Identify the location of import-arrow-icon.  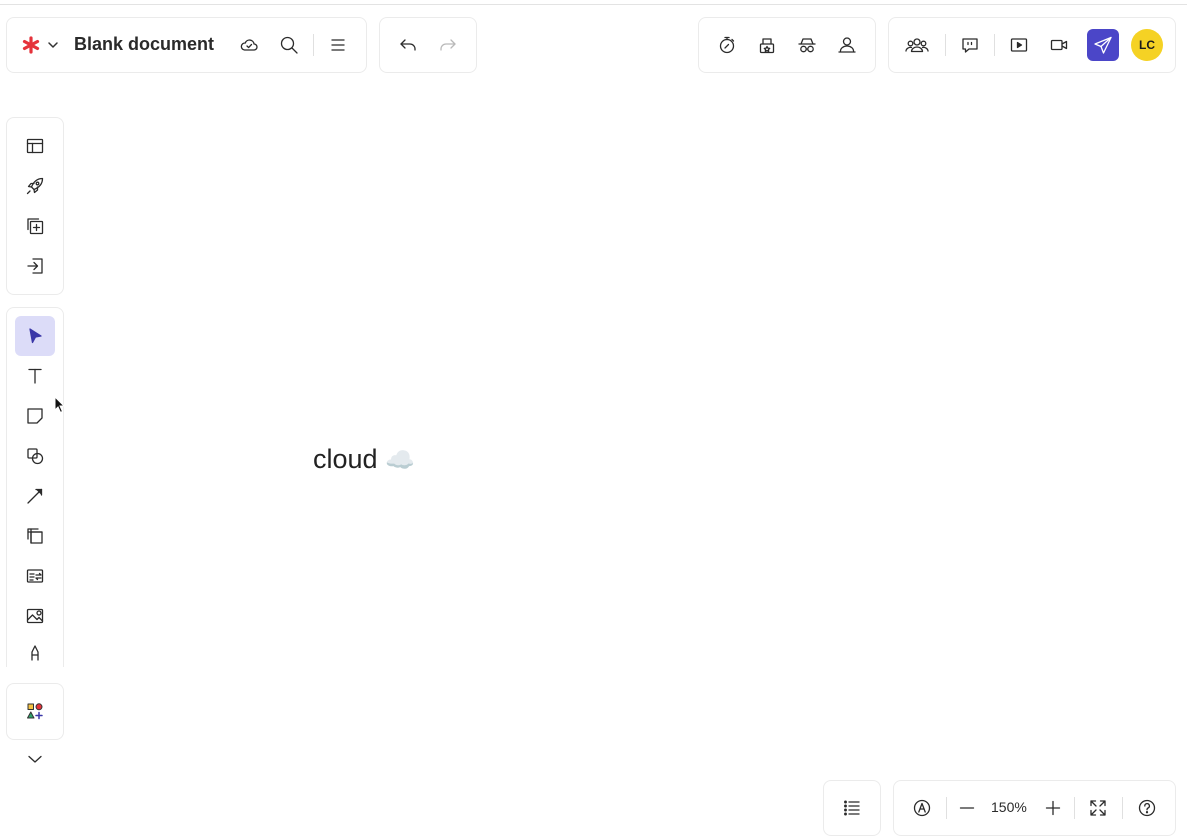
(35, 266).